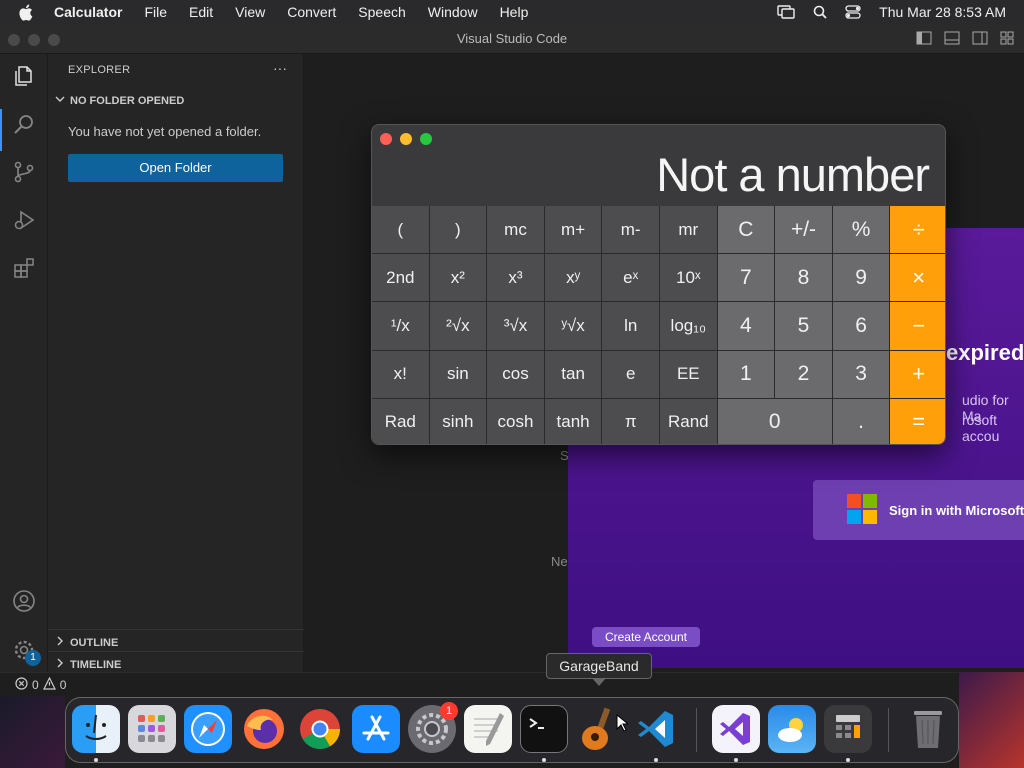  I want to click on key-cube-root: ³√x, so click(515, 326).